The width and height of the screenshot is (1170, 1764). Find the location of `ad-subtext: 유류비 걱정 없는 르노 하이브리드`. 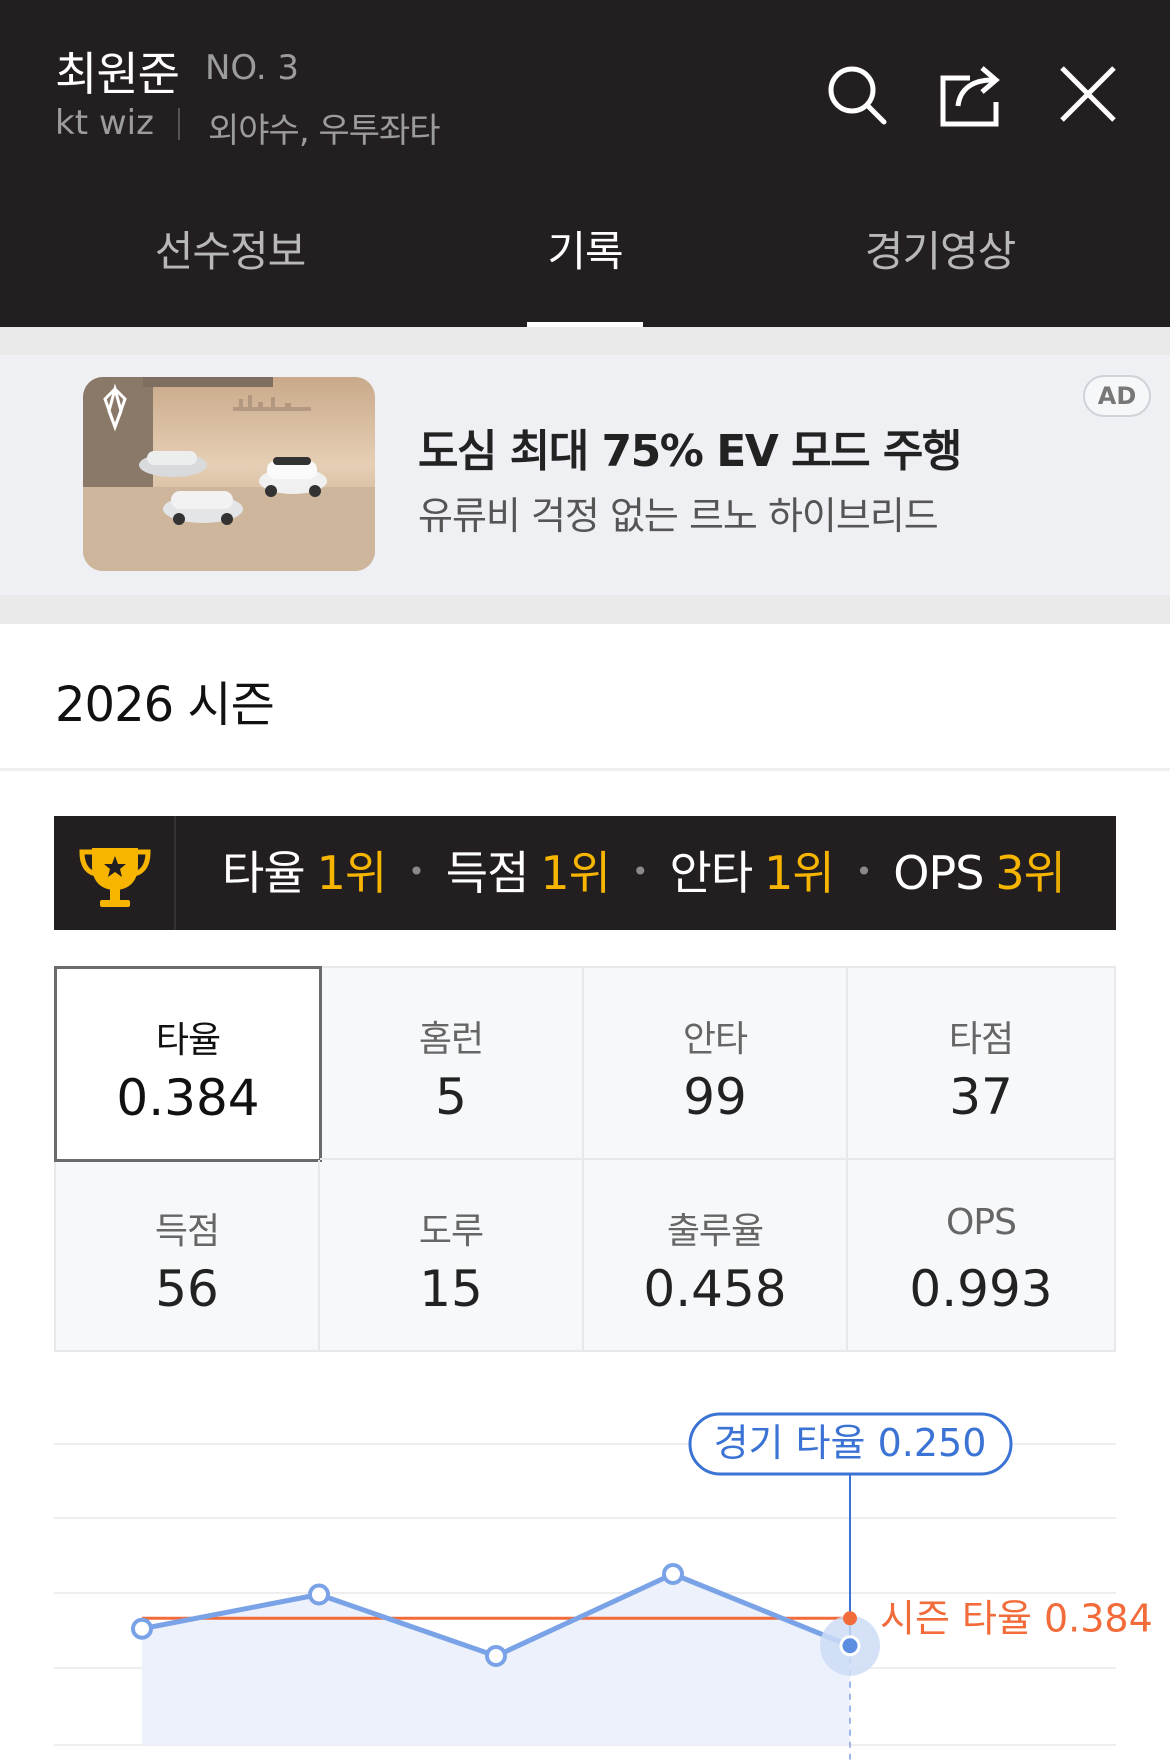

ad-subtext: 유류비 걱정 없는 르노 하이브리드 is located at coordinates (678, 512).